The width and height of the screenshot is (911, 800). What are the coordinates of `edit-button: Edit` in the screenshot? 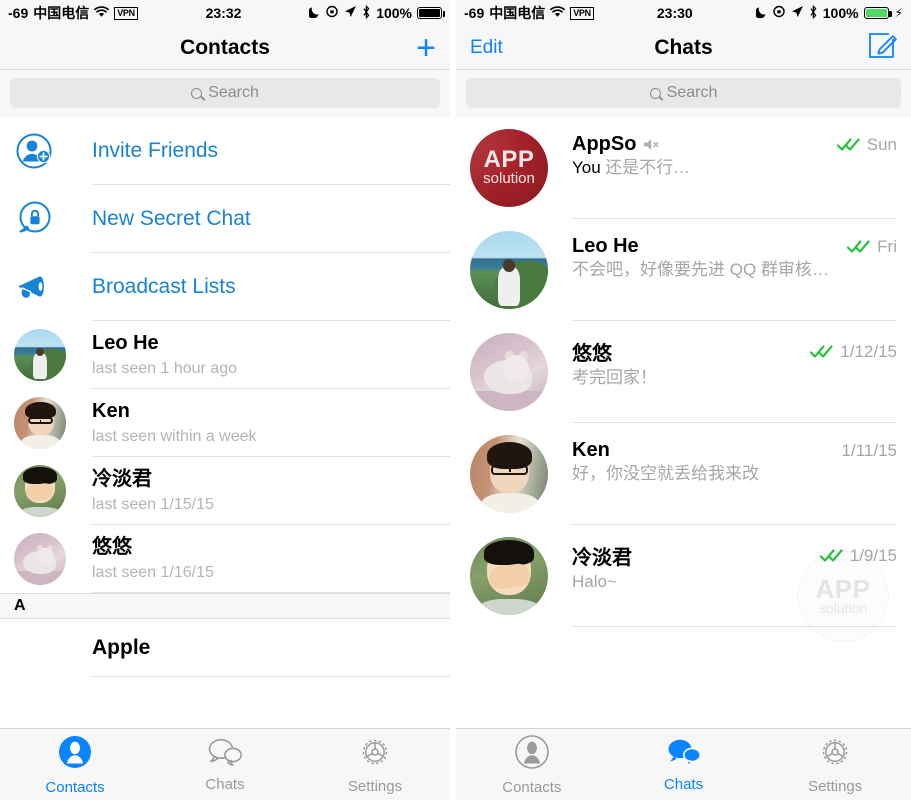 It's located at (486, 48).